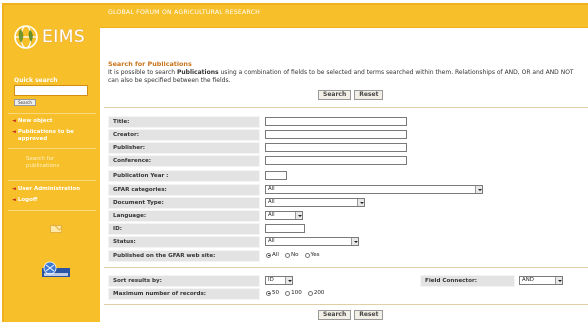 The width and height of the screenshot is (588, 322). Describe the element at coordinates (45, 135) in the screenshot. I see `sidebar-item-label: Publications to be approved` at that location.